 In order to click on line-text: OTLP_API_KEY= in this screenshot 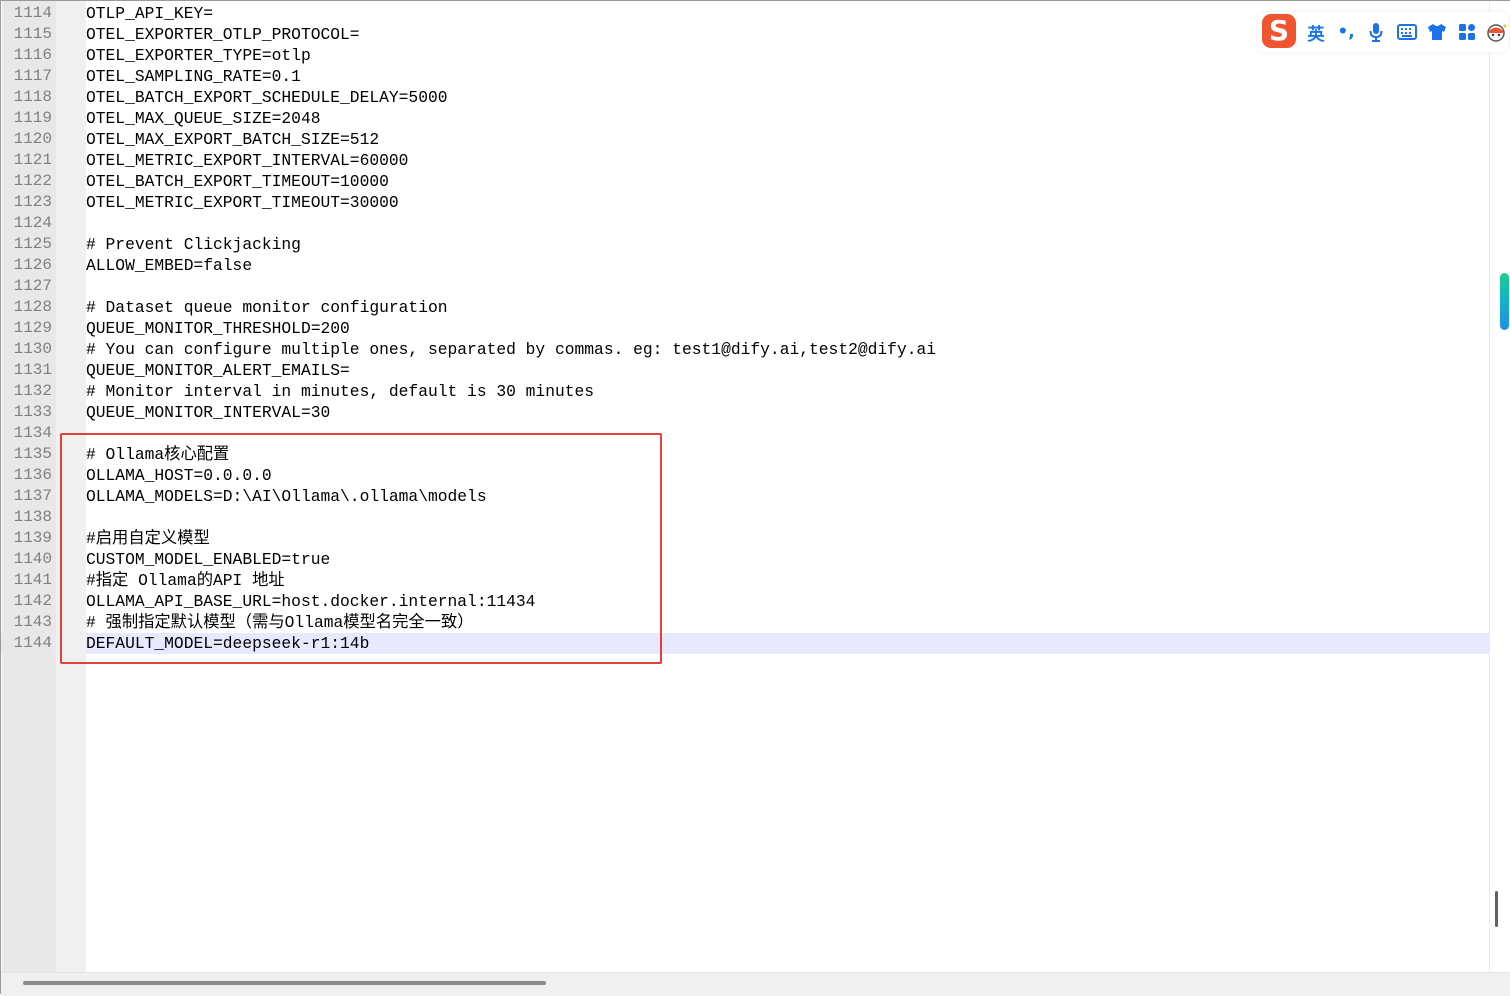, I will do `click(149, 13)`.